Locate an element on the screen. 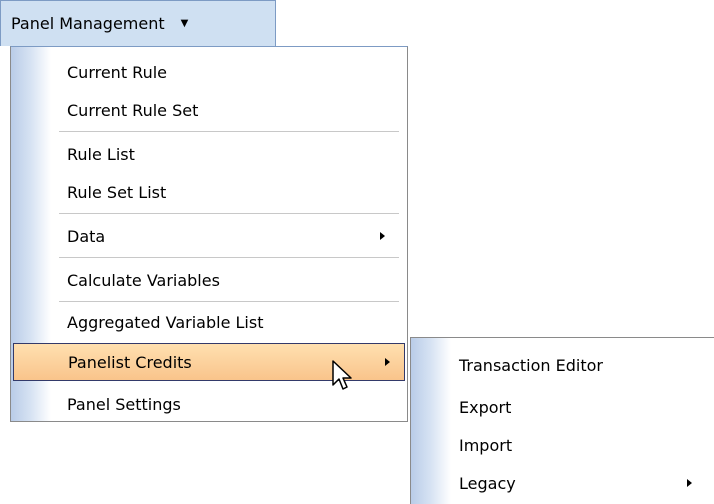  menu-item-label: Rule Set List is located at coordinates (117, 192).